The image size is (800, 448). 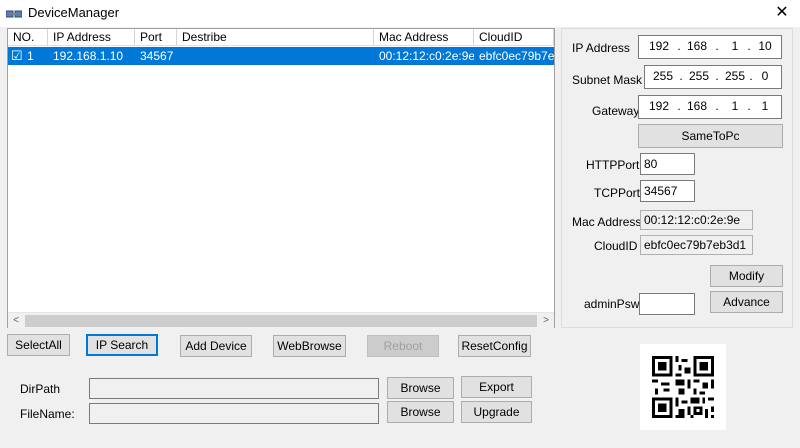 What do you see at coordinates (47, 414) in the screenshot?
I see `file-name-label: FileName:` at bounding box center [47, 414].